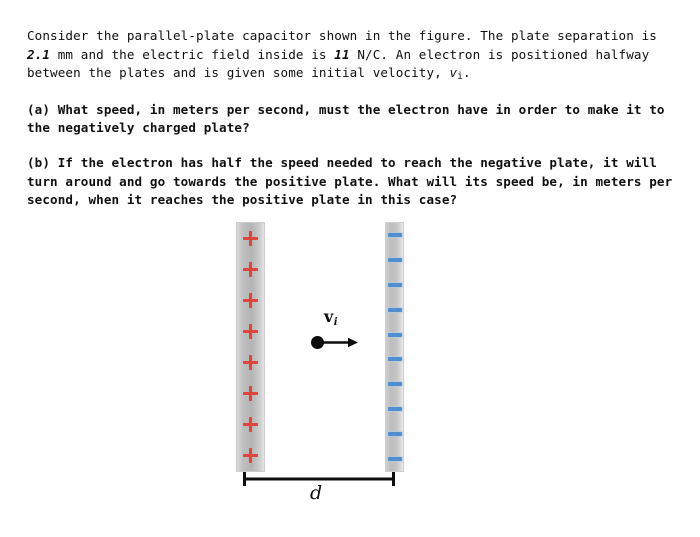 This screenshot has height=537, width=700. What do you see at coordinates (316, 493) in the screenshot?
I see `separation-label: d` at bounding box center [316, 493].